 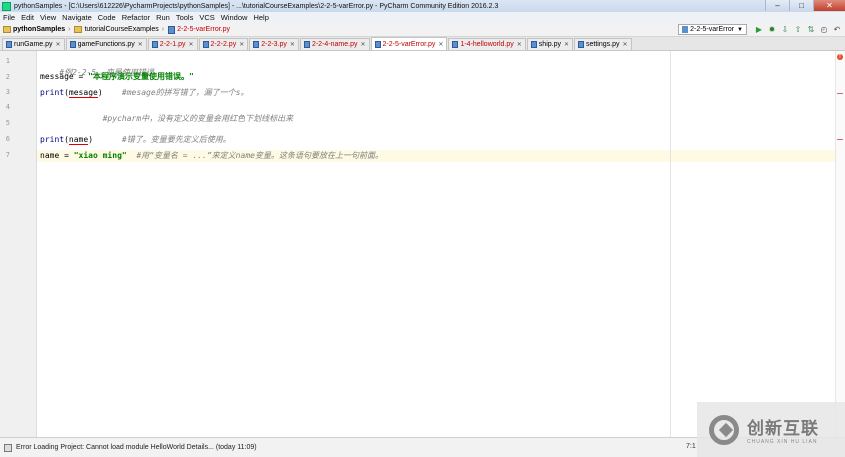 I want to click on comment: #pycharm中，没有定义的变量会用红色下划线标出来, so click(x=176, y=118).